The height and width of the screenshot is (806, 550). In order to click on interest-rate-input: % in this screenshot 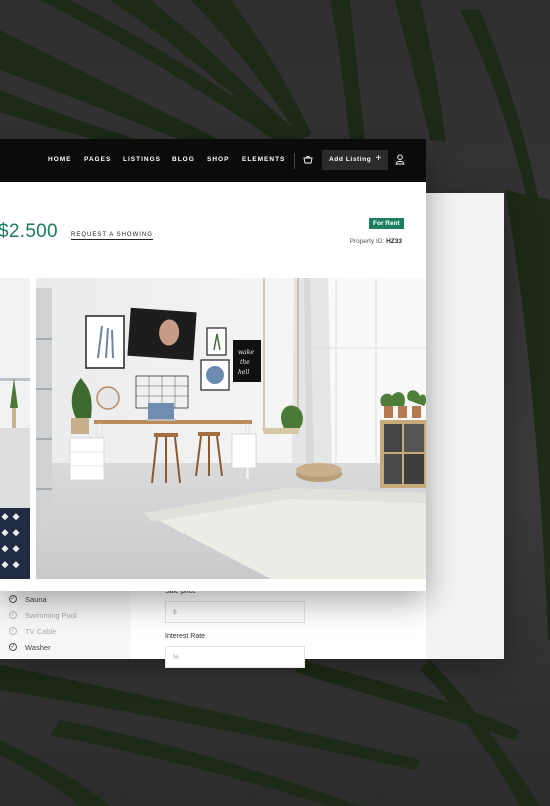, I will do `click(235, 657)`.